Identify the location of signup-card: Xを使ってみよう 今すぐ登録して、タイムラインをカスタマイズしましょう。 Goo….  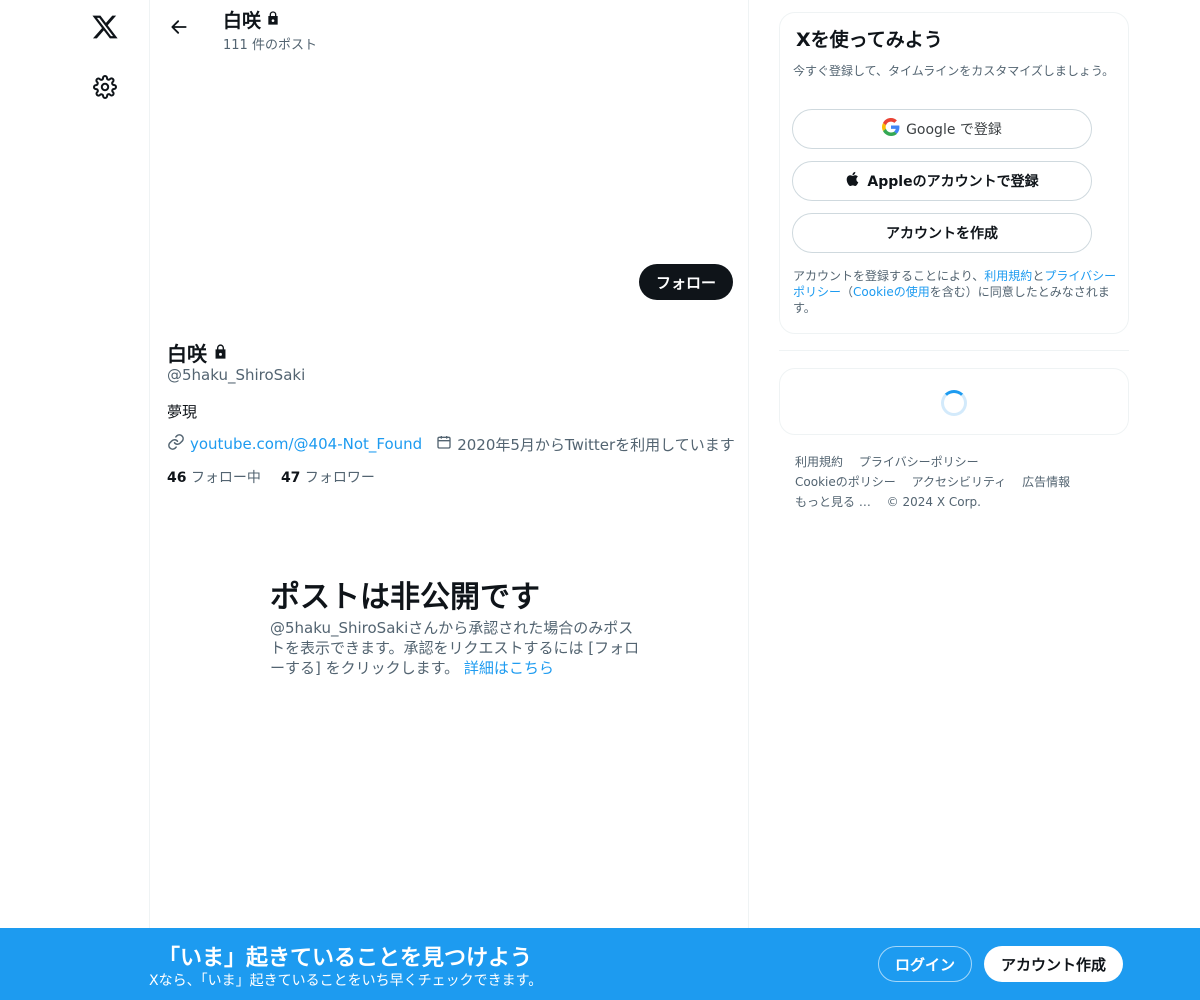
(954, 173).